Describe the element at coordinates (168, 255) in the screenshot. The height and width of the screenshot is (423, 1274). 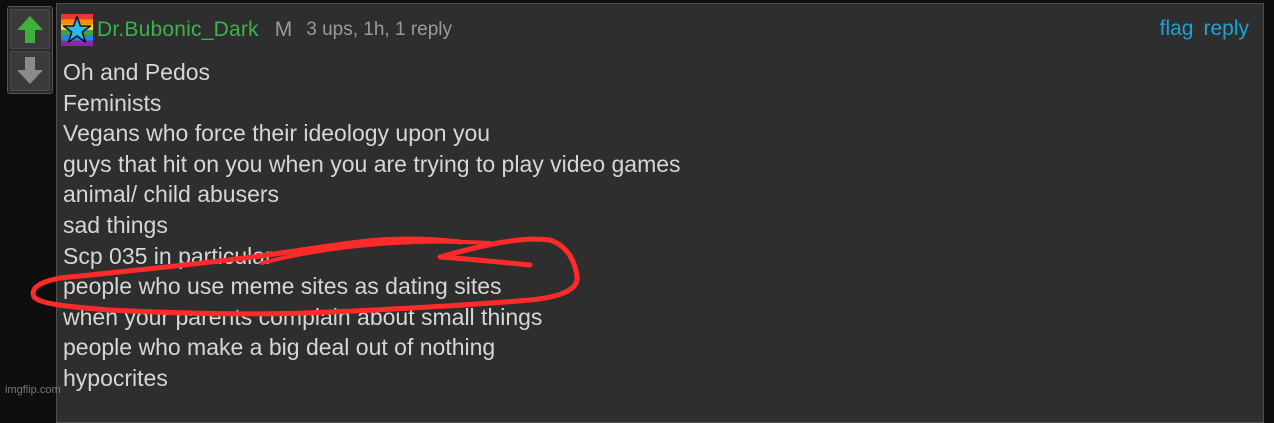
I see `comment-line: Scp 035 in particular` at that location.